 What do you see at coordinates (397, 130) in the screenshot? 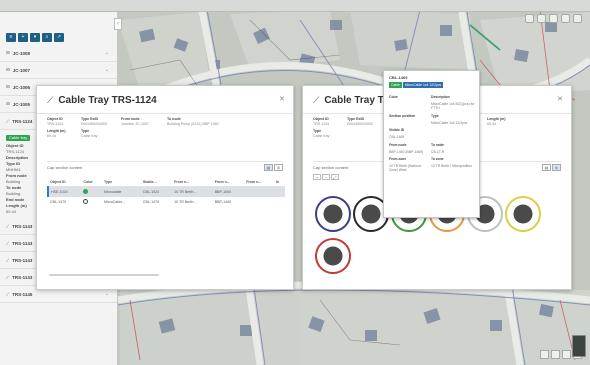
I see `tooltip-key: Visible ID` at bounding box center [397, 130].